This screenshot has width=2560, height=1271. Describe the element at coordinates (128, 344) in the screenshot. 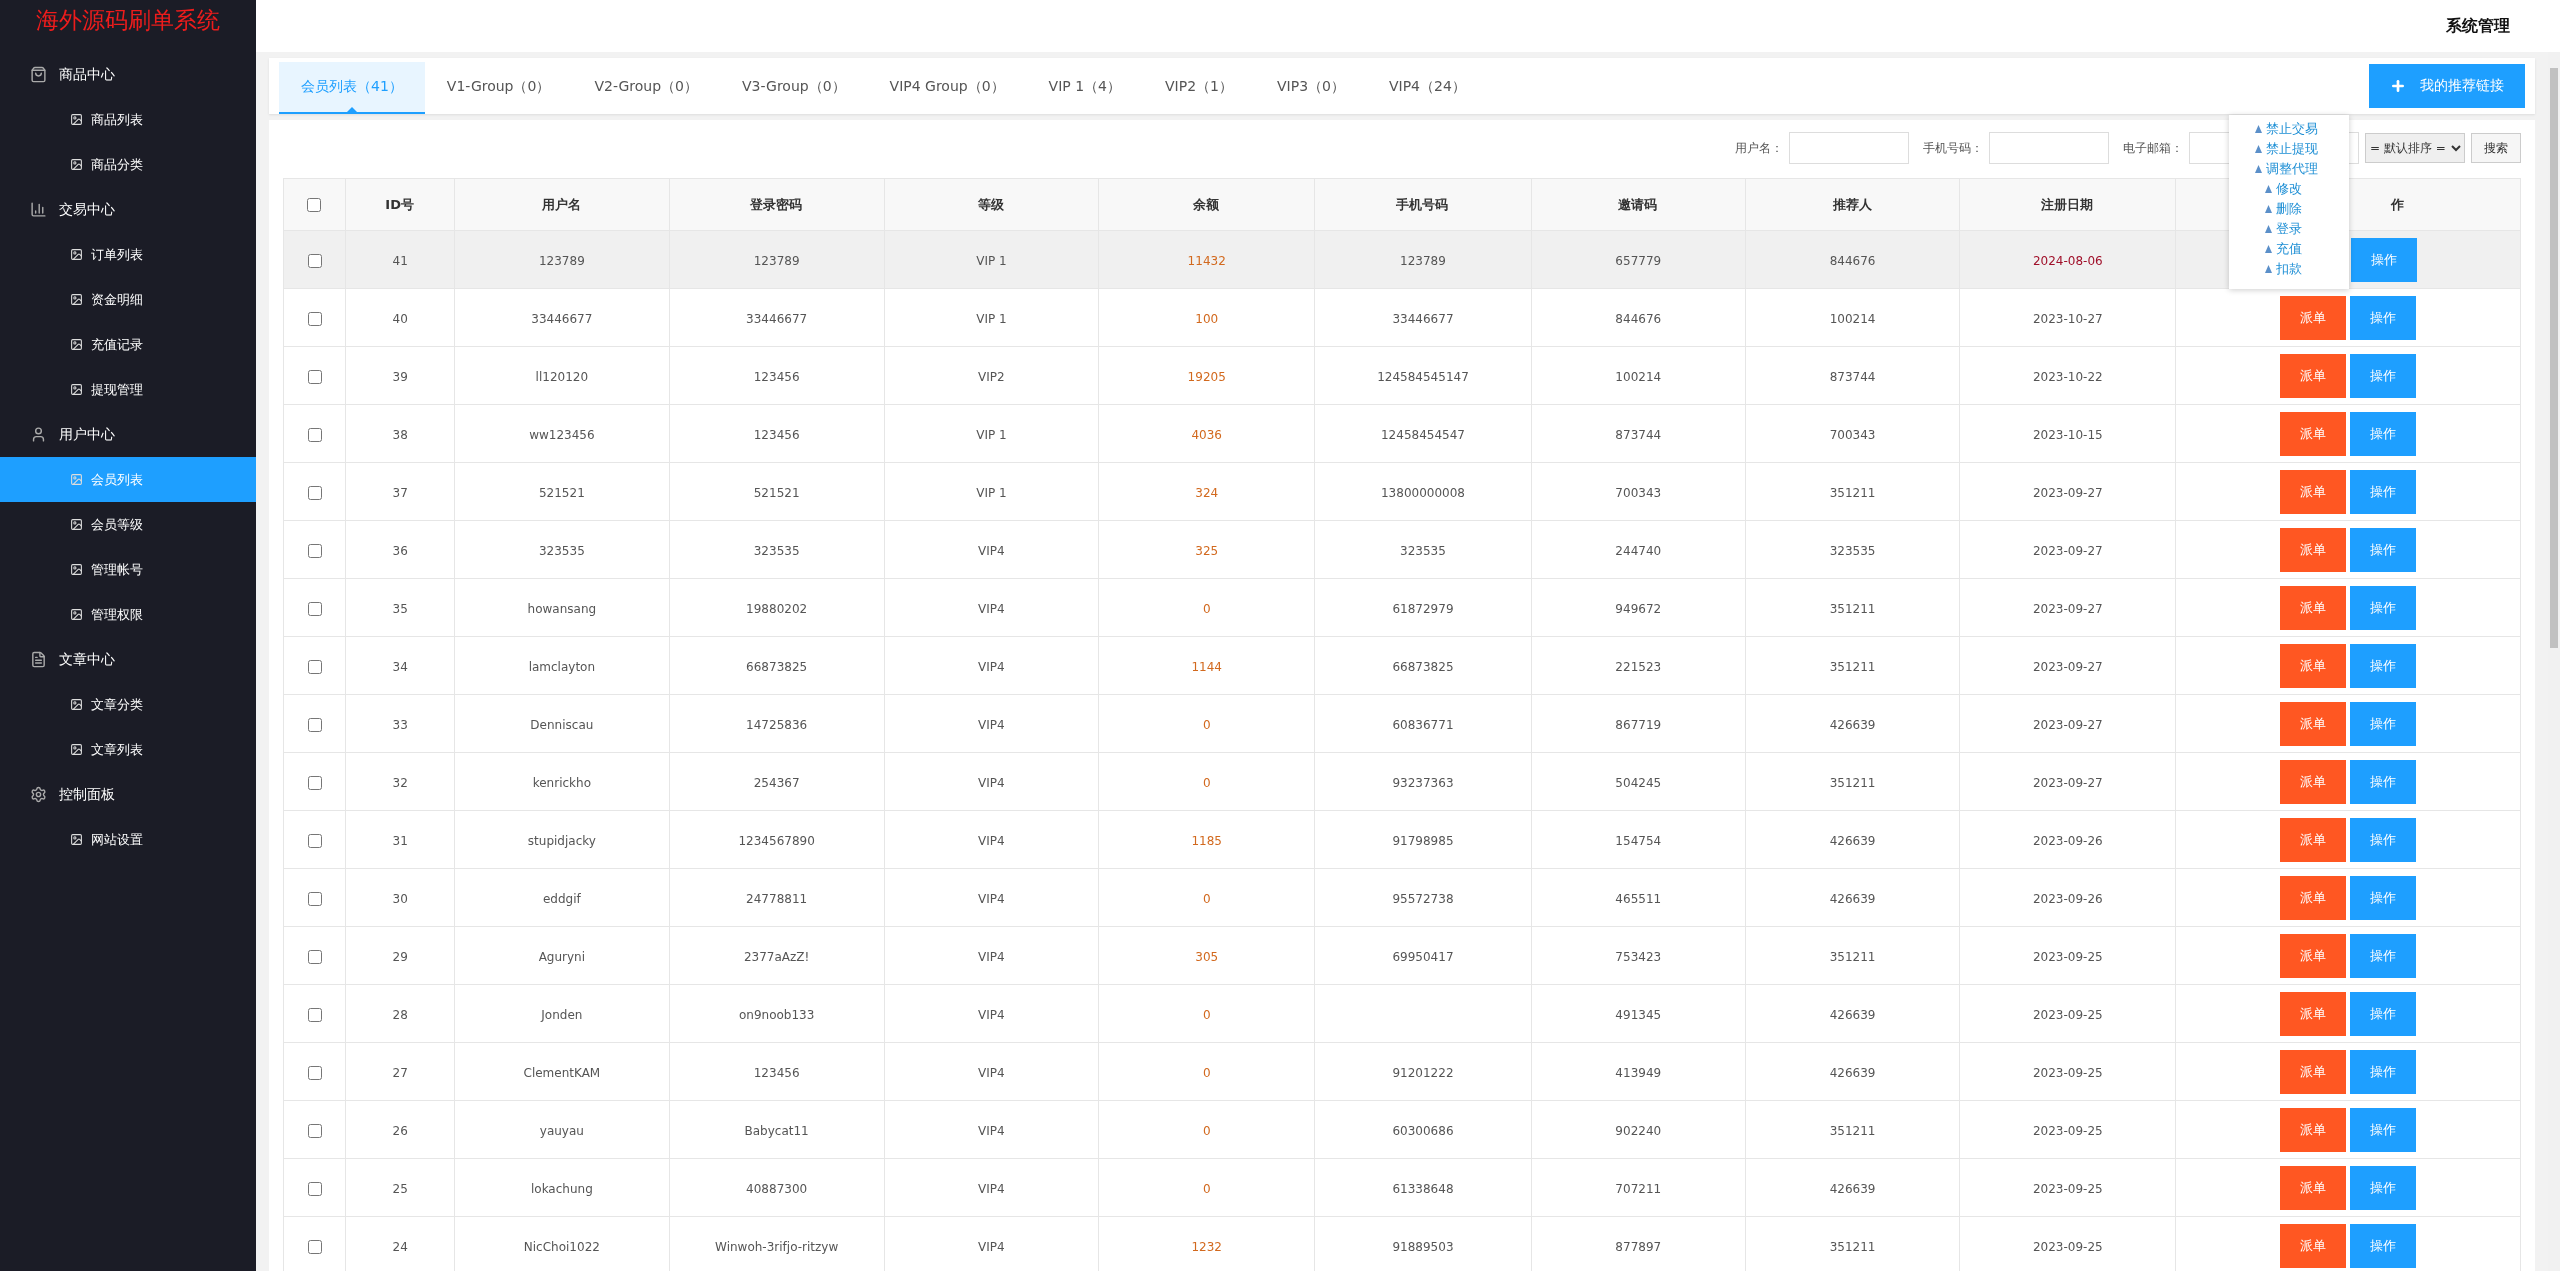

I see `sidebar-item: 充值记录` at that location.